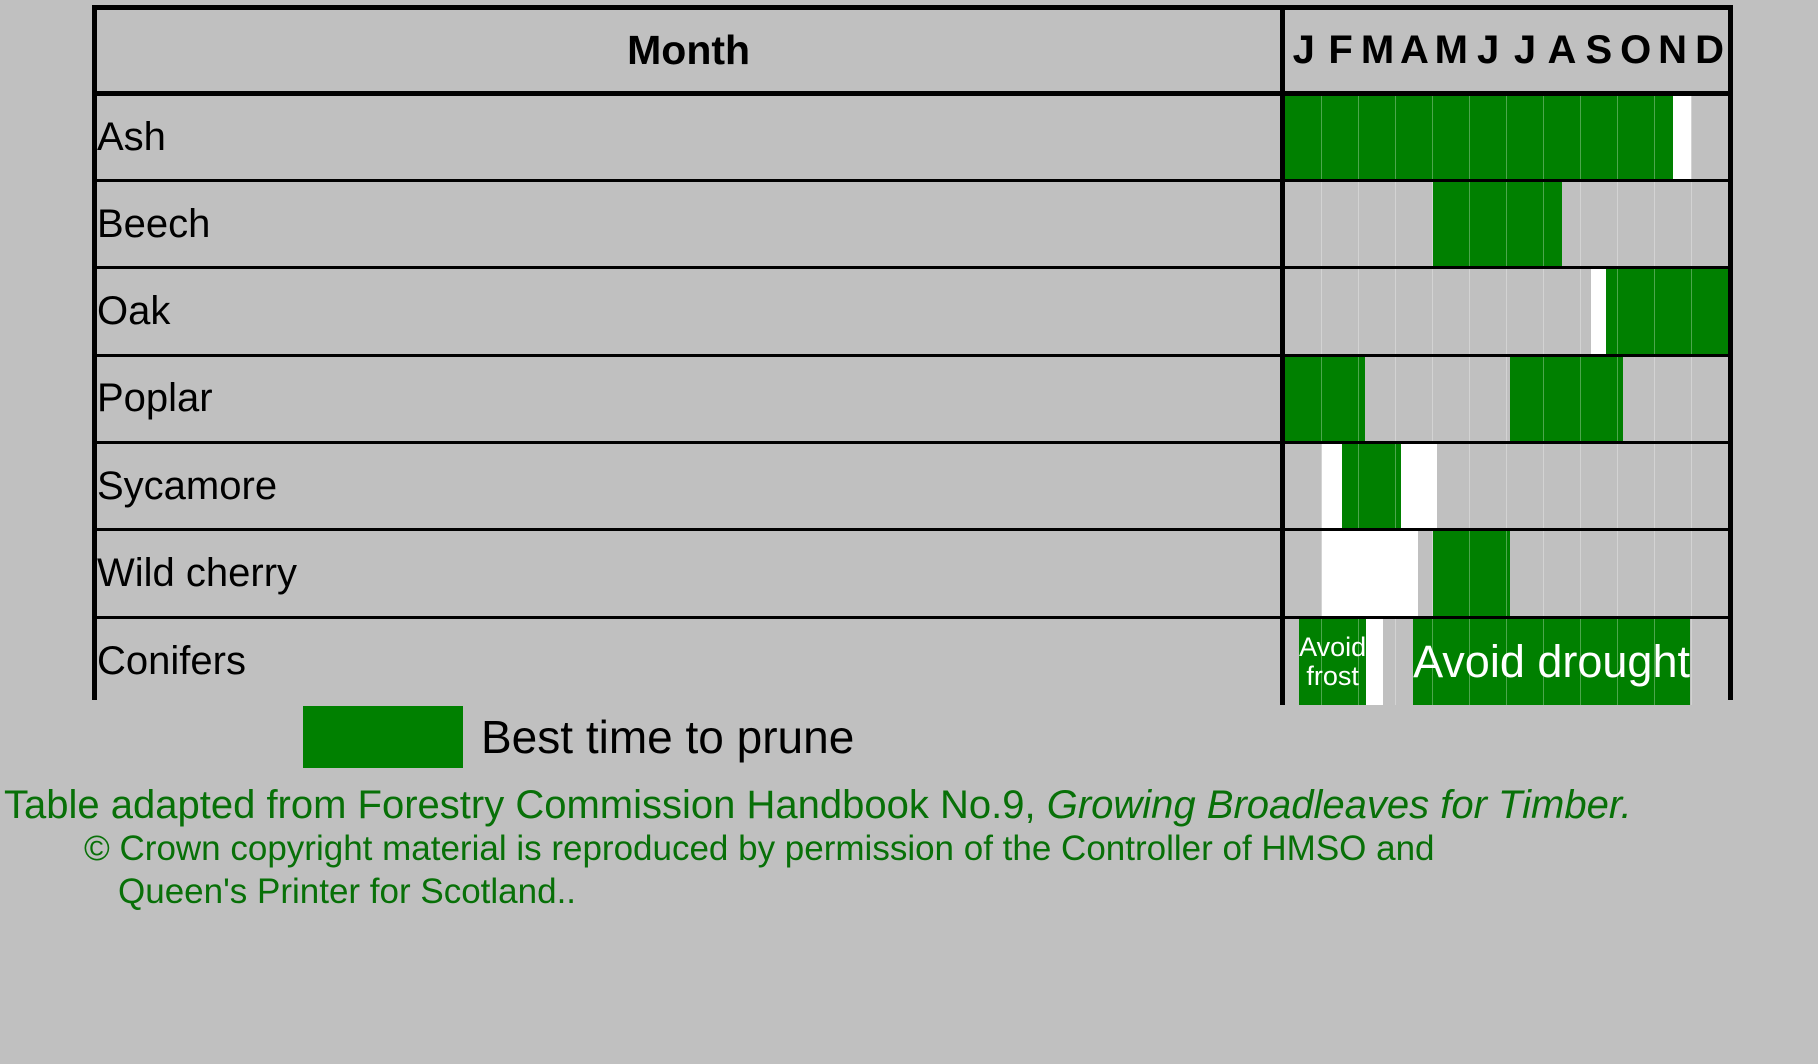 This screenshot has height=1064, width=1818. Describe the element at coordinates (691, 53) in the screenshot. I see `header-month-label: Month` at that location.